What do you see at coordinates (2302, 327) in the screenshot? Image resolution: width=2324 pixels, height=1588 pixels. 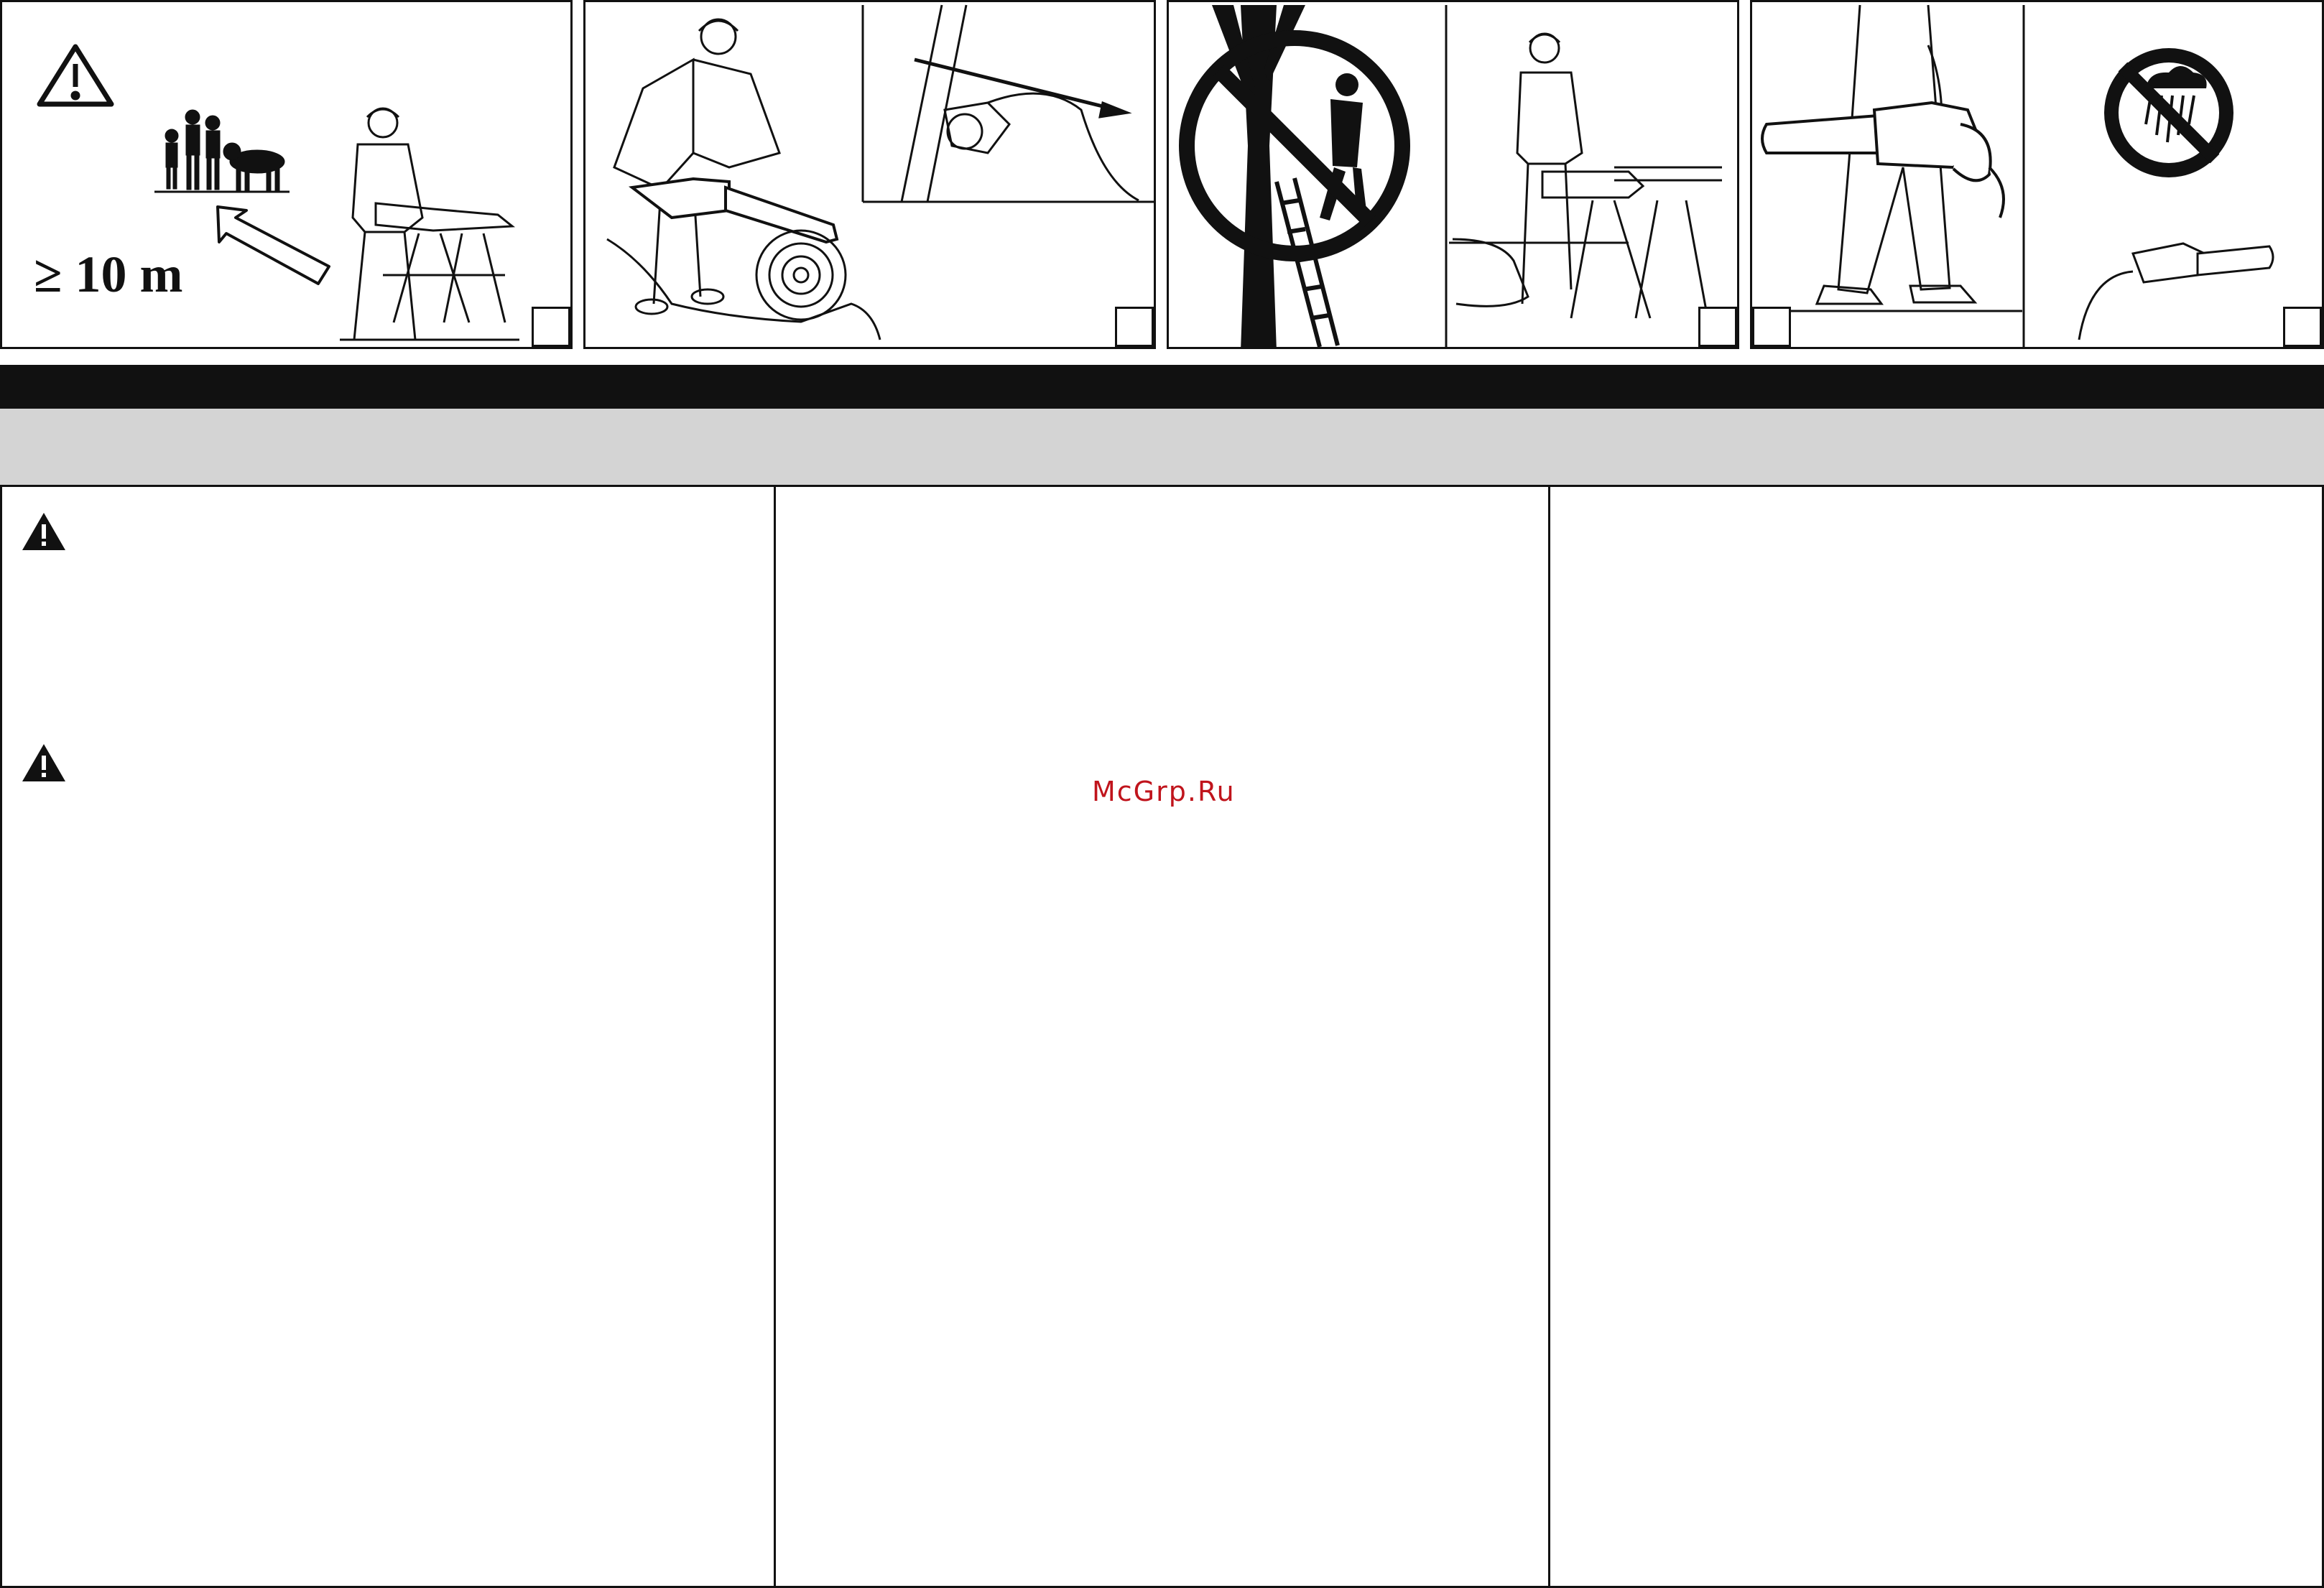 I see `figure-number-box-right` at bounding box center [2302, 327].